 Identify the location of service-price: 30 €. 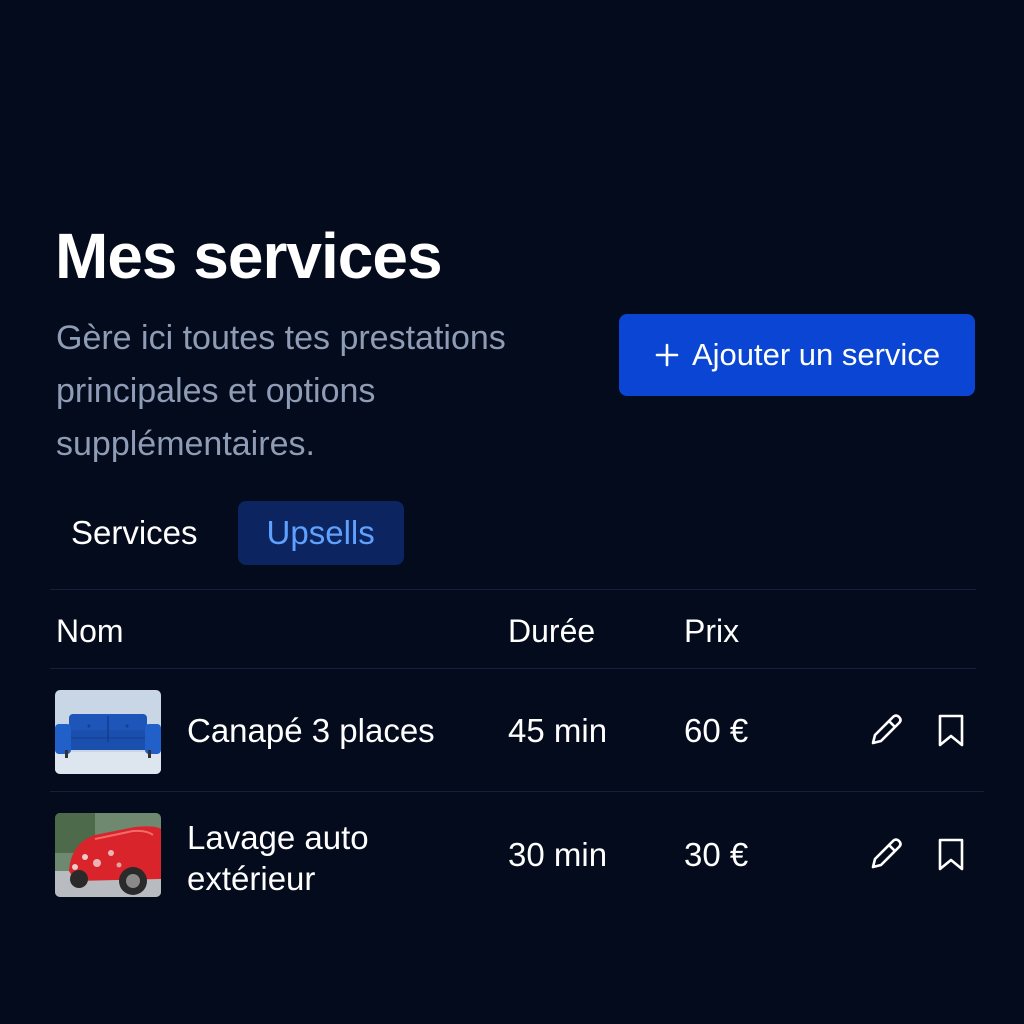
(716, 854).